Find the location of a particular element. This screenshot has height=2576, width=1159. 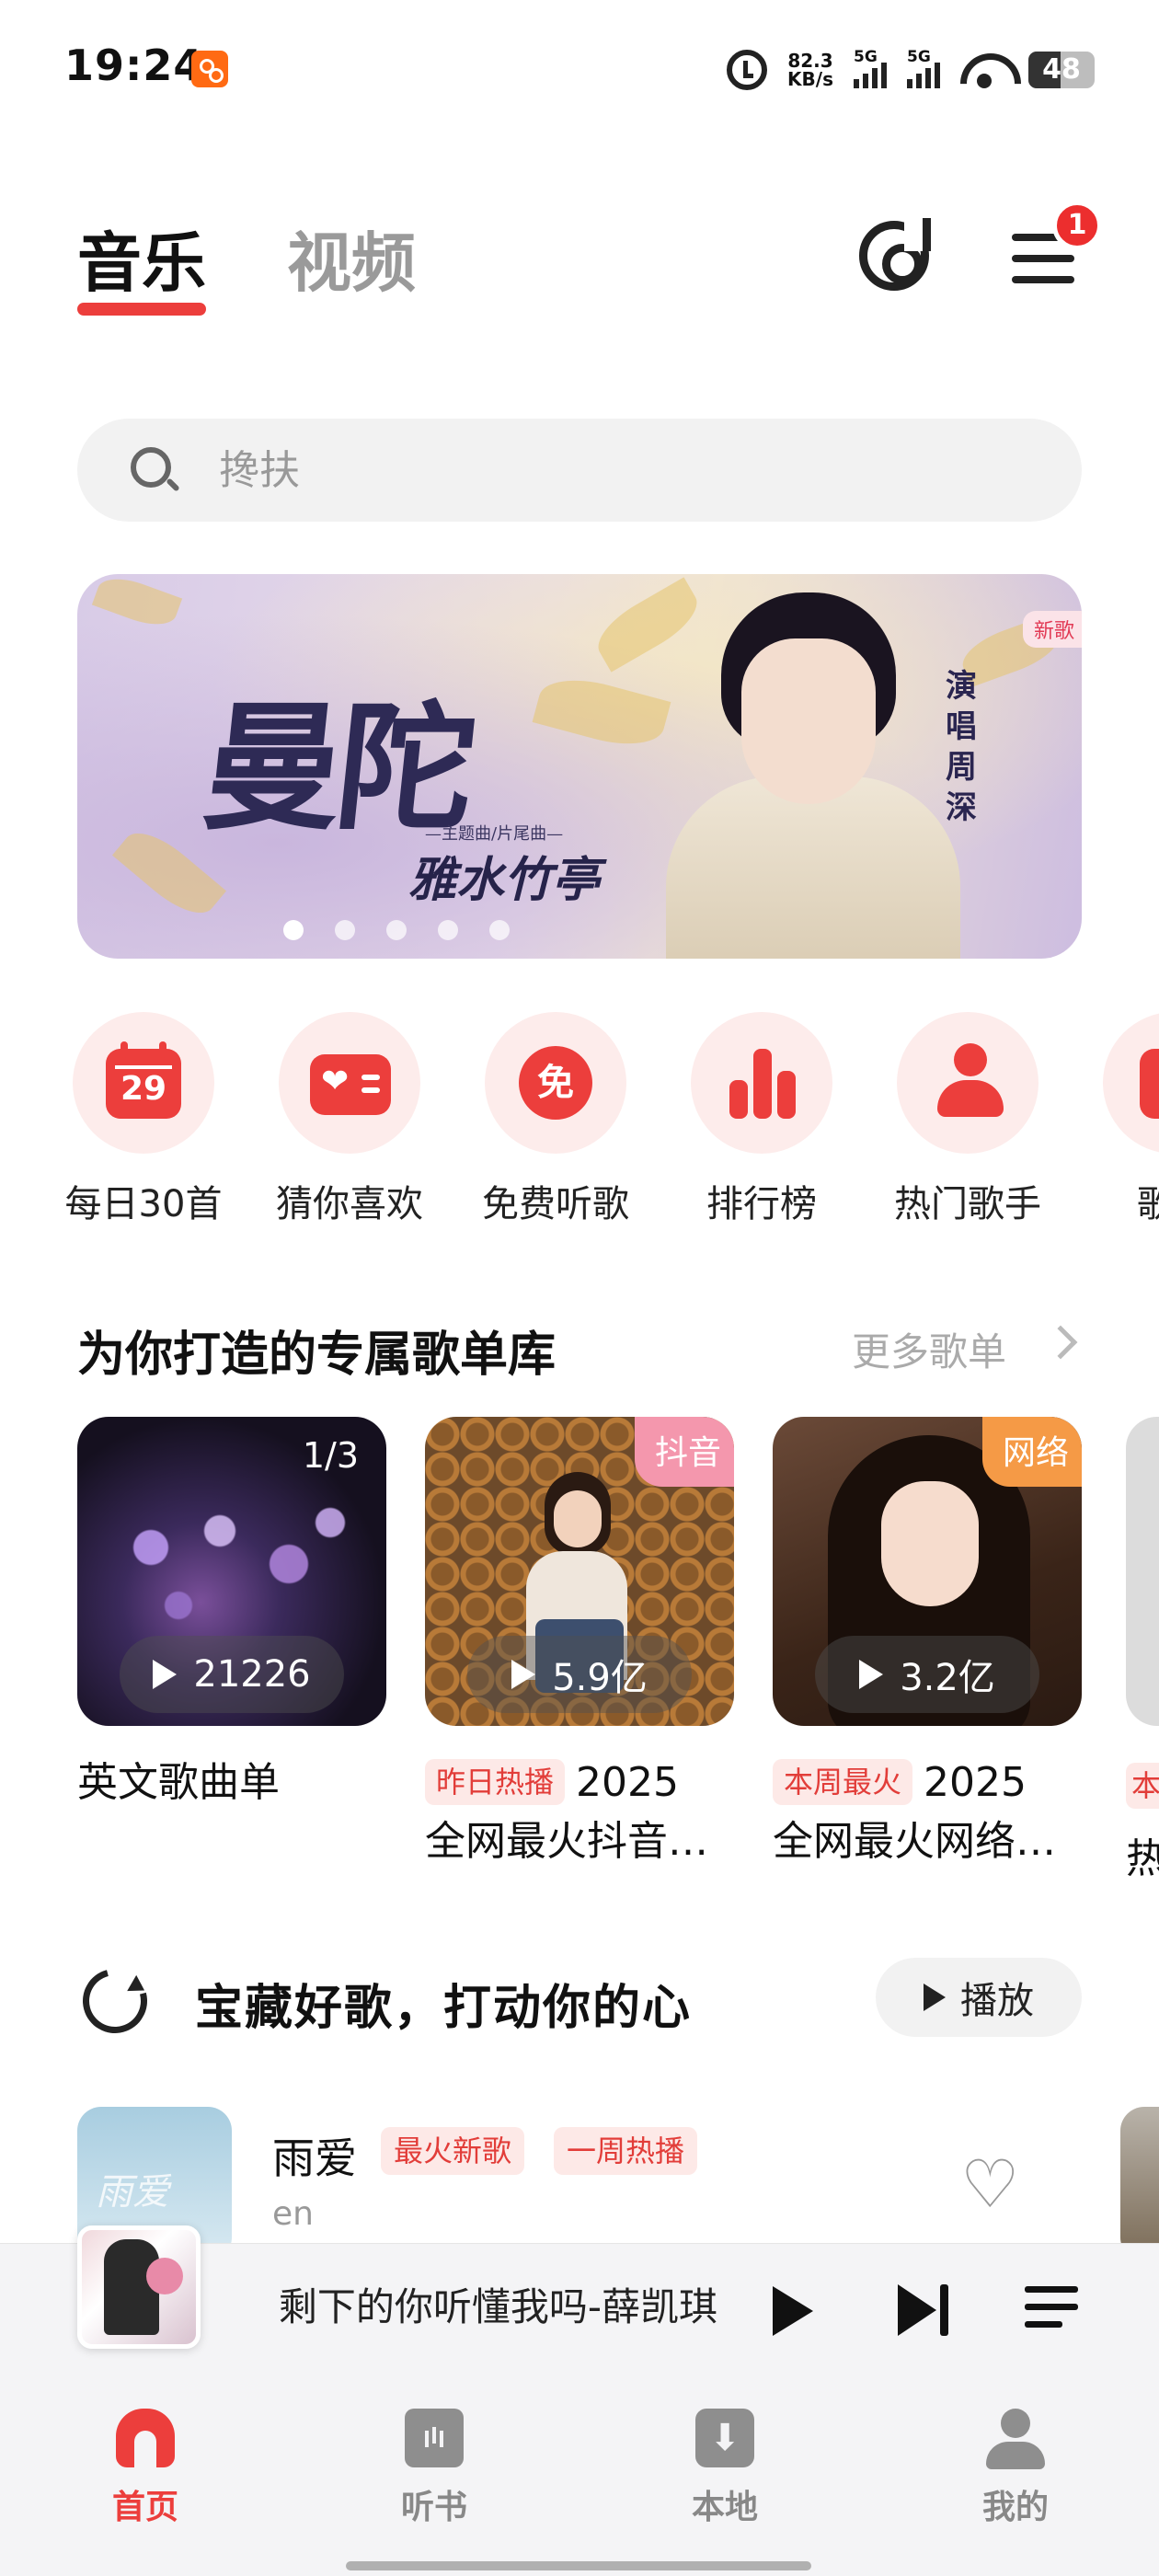

douyin-tag: 抖音 is located at coordinates (684, 1452).